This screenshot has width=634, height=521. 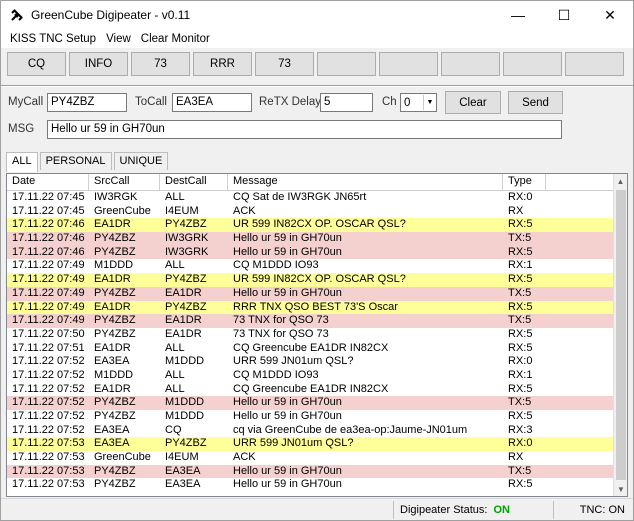 I want to click on quick-button-73-2: 73, so click(x=284, y=64).